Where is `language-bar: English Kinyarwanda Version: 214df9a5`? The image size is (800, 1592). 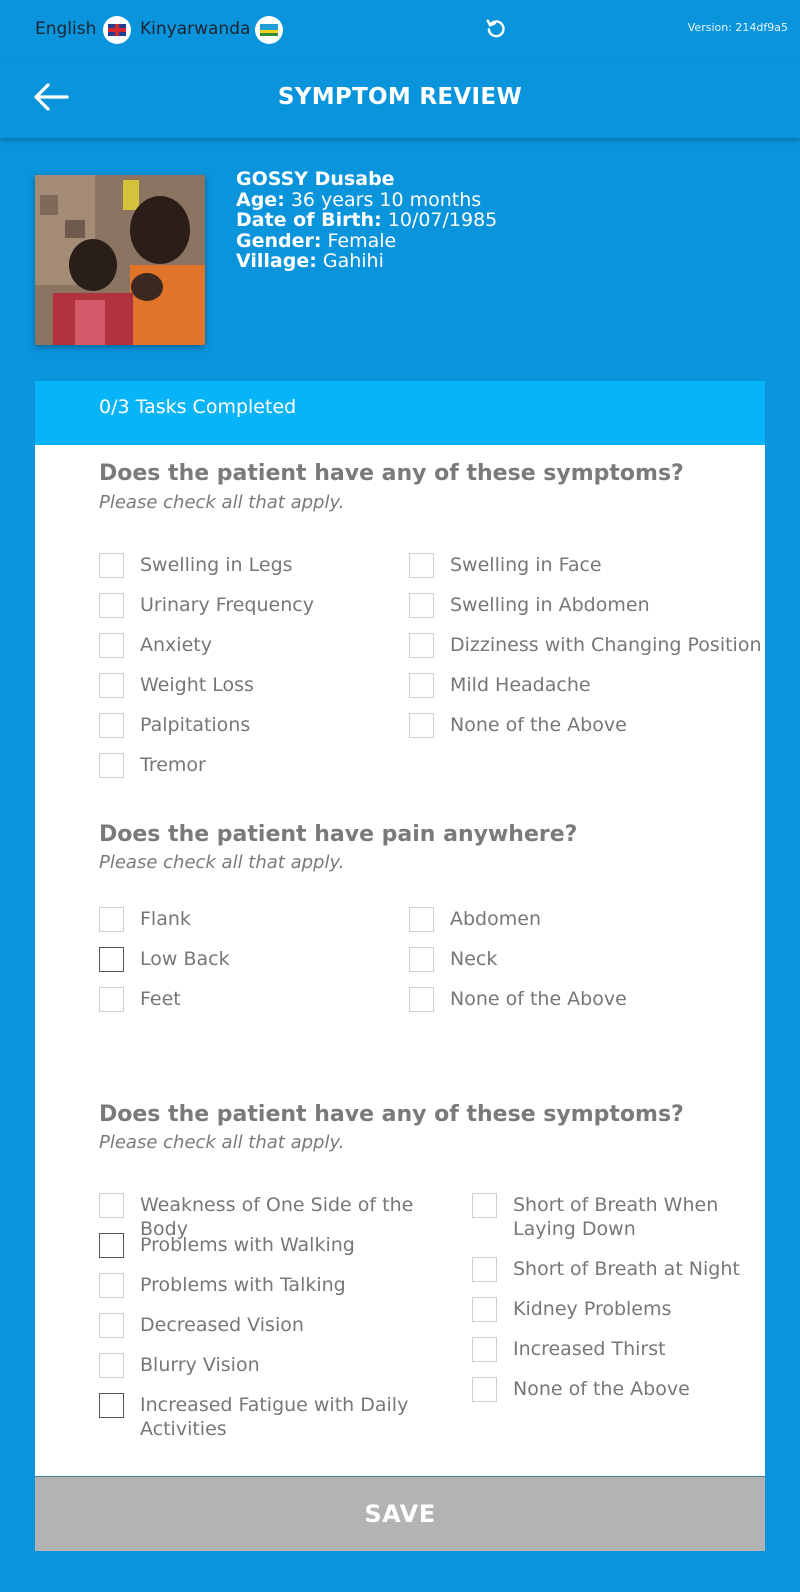
language-bar: English Kinyarwanda Version: 214df9a5 is located at coordinates (400, 30).